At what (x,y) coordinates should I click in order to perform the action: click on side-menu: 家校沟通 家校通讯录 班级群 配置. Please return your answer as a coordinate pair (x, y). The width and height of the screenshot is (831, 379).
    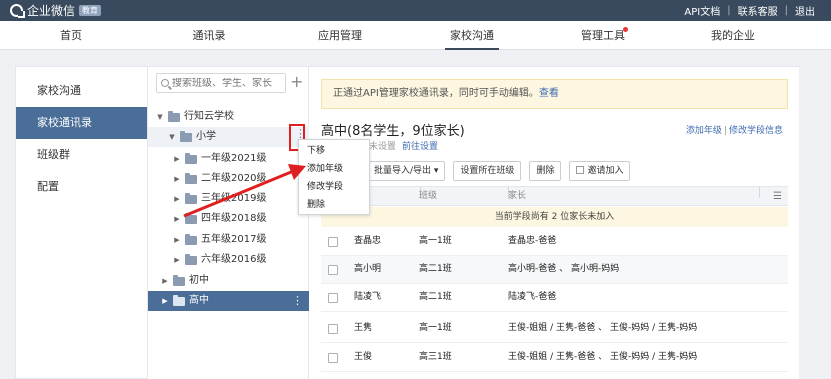
    Looking at the image, I should click on (81, 222).